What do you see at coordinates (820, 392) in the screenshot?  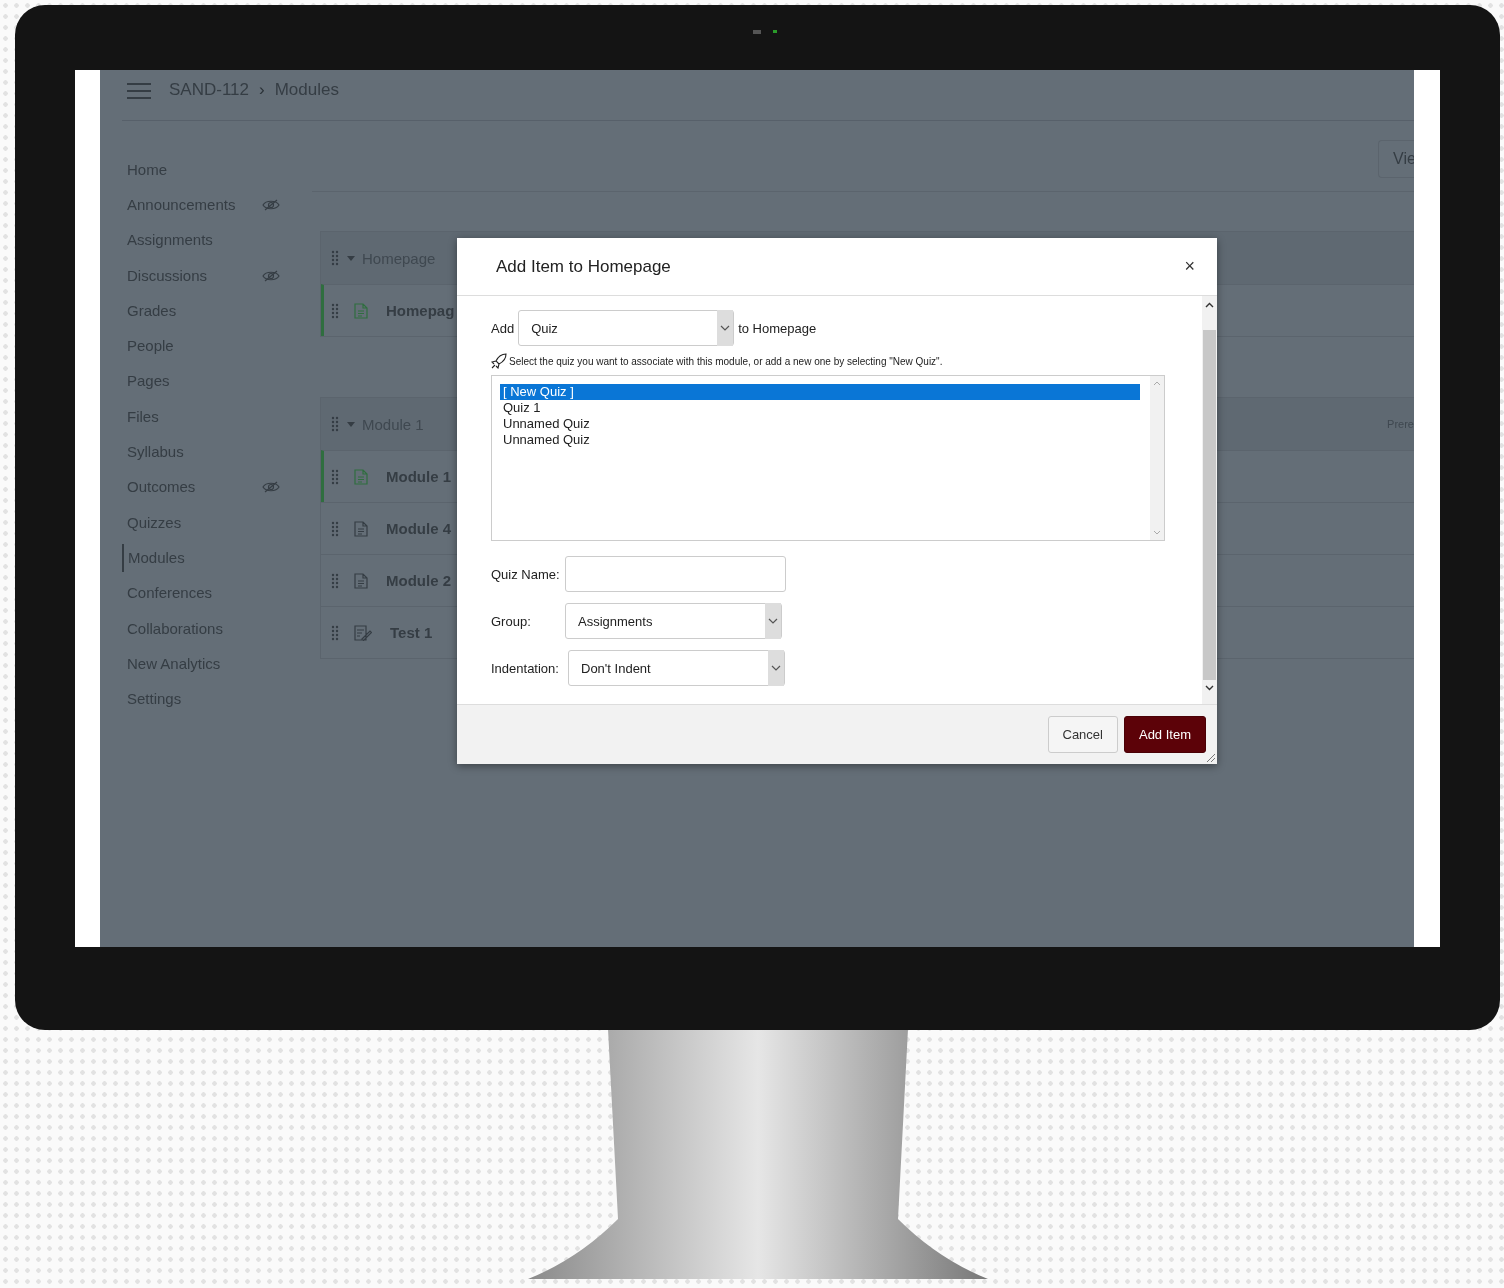 I see `list-option: [ New Quiz ]` at bounding box center [820, 392].